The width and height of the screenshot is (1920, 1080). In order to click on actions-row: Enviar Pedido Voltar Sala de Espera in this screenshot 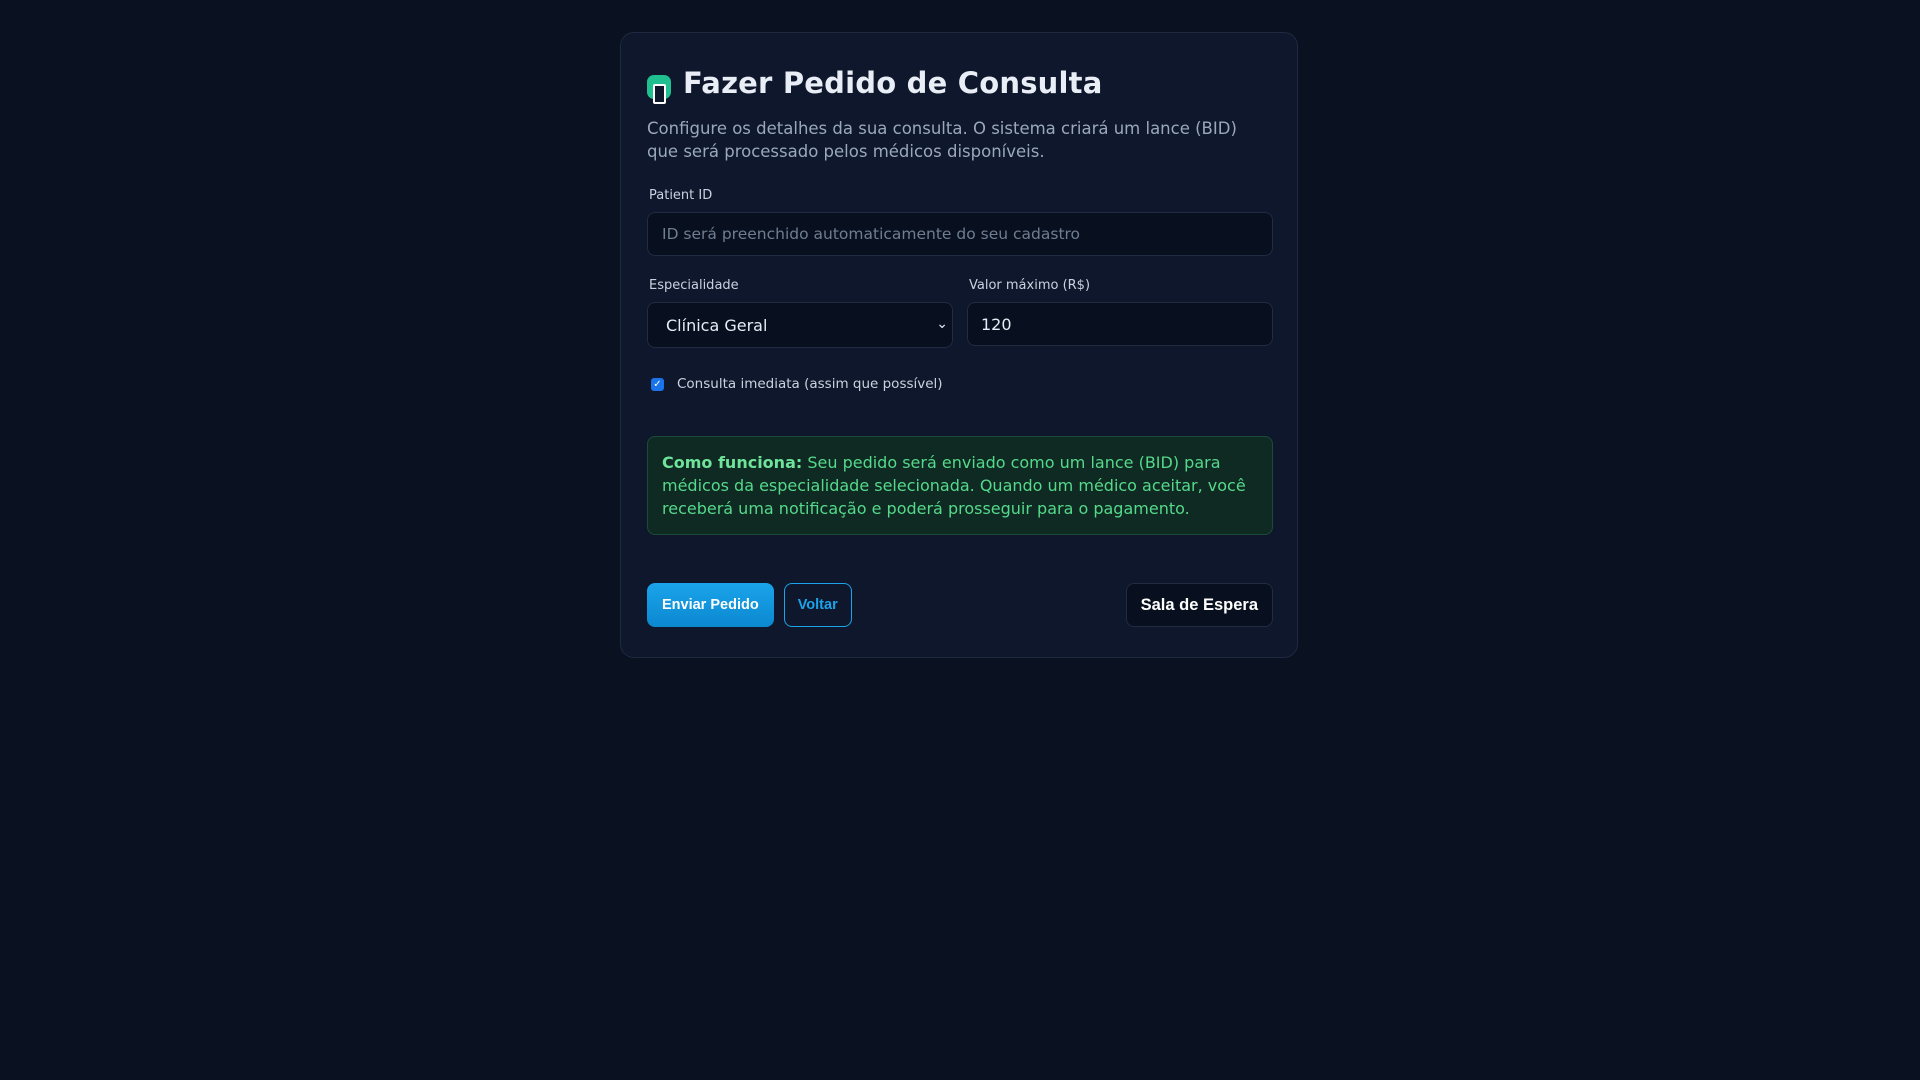, I will do `click(960, 605)`.